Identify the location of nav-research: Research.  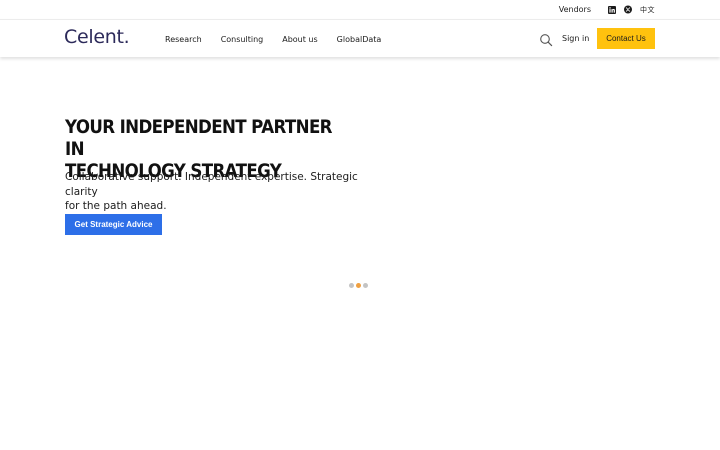
(183, 39).